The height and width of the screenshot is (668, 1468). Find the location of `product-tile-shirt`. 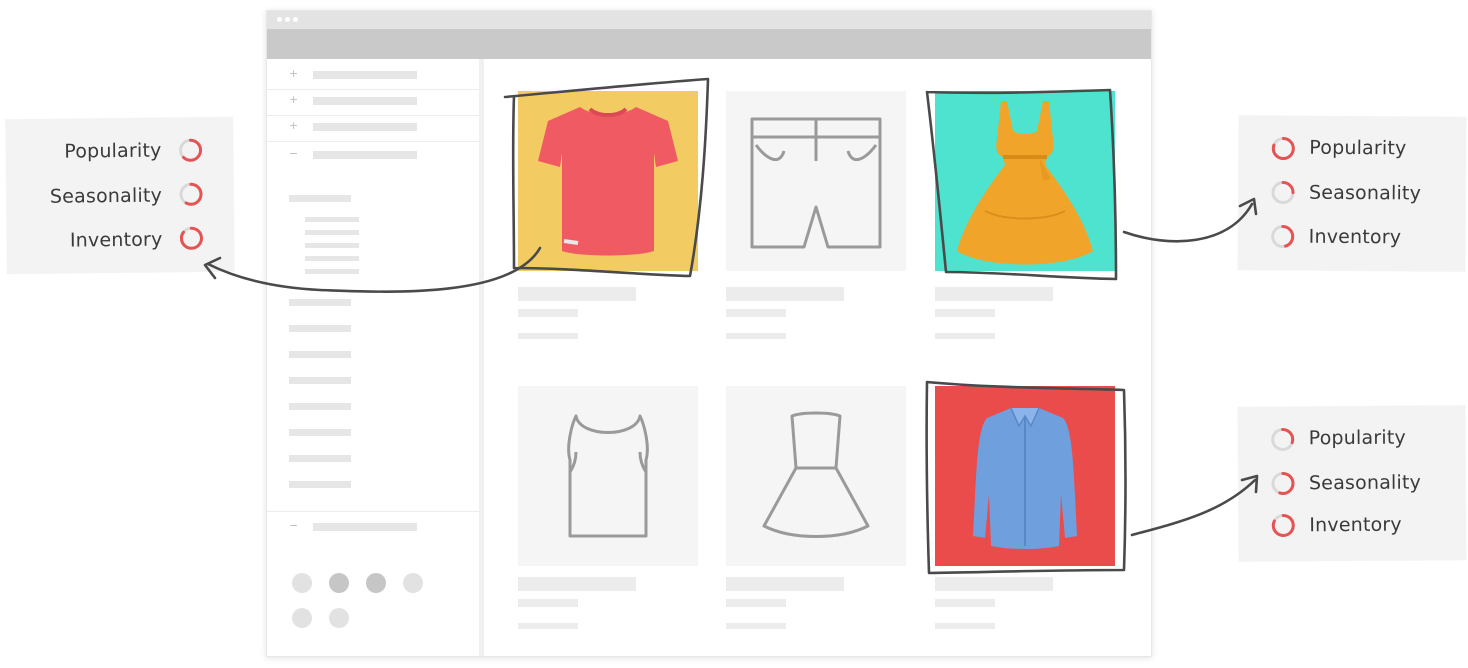

product-tile-shirt is located at coordinates (1025, 476).